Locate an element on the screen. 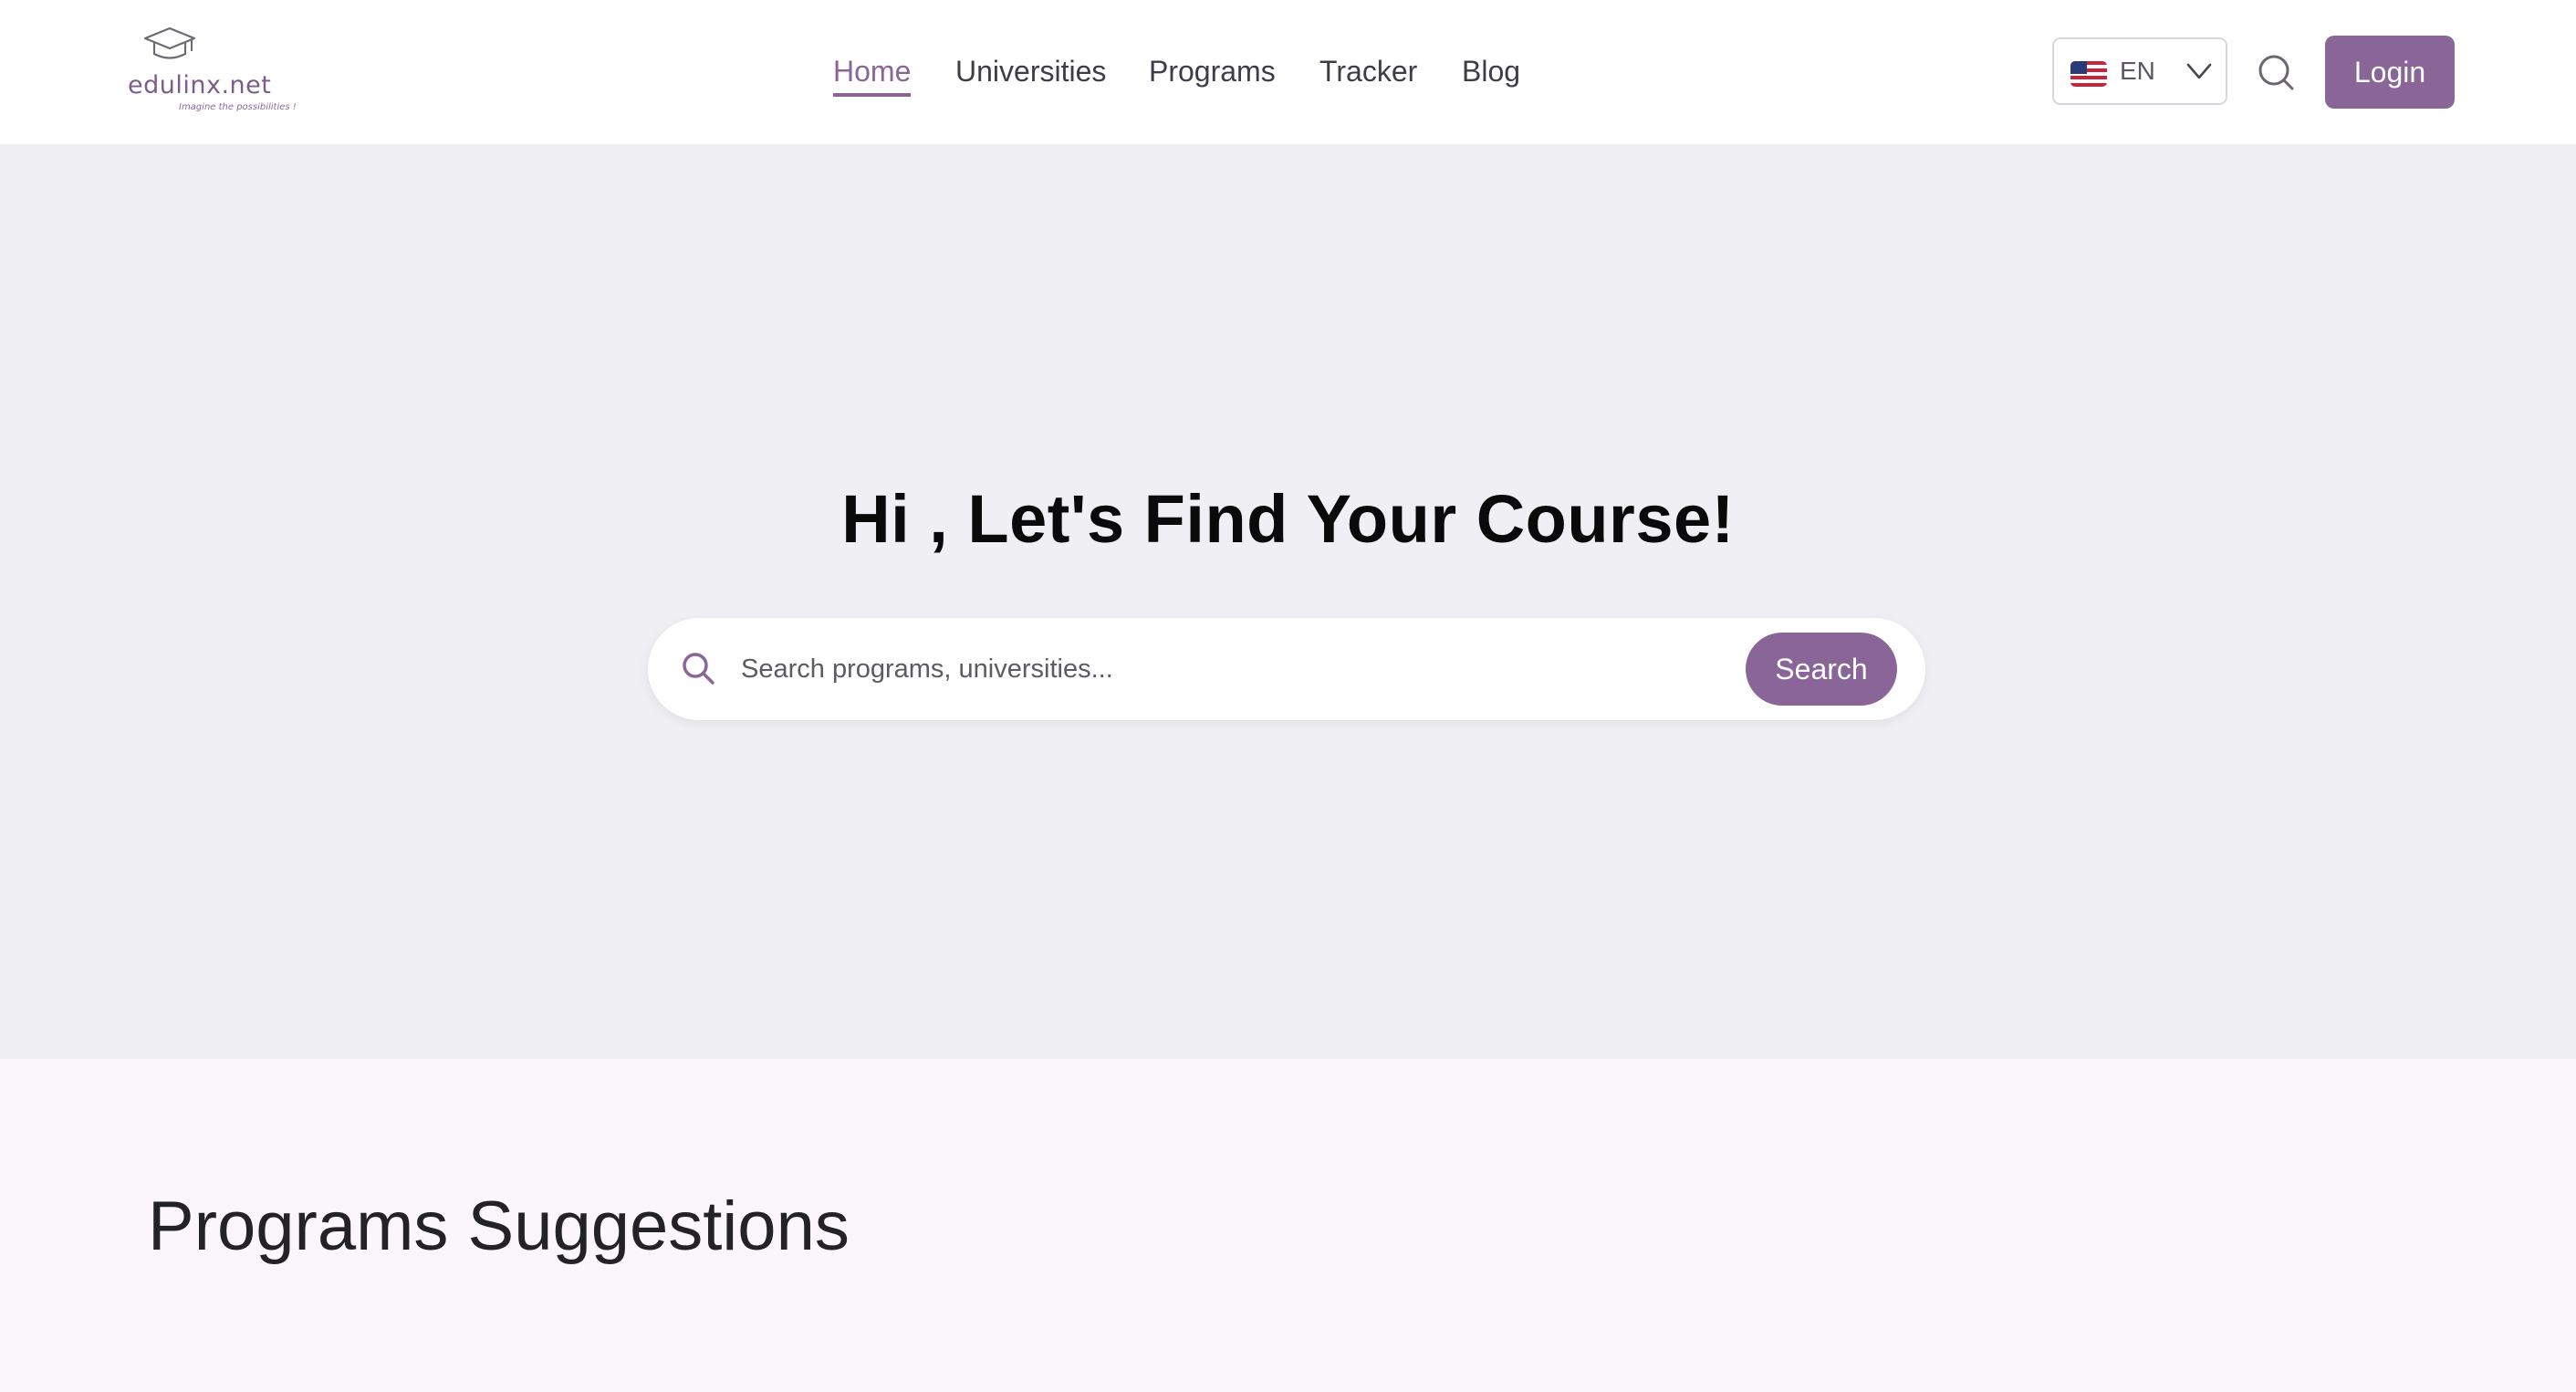 This screenshot has height=1392, width=2576. nav-item-label: Blog is located at coordinates (1491, 71).